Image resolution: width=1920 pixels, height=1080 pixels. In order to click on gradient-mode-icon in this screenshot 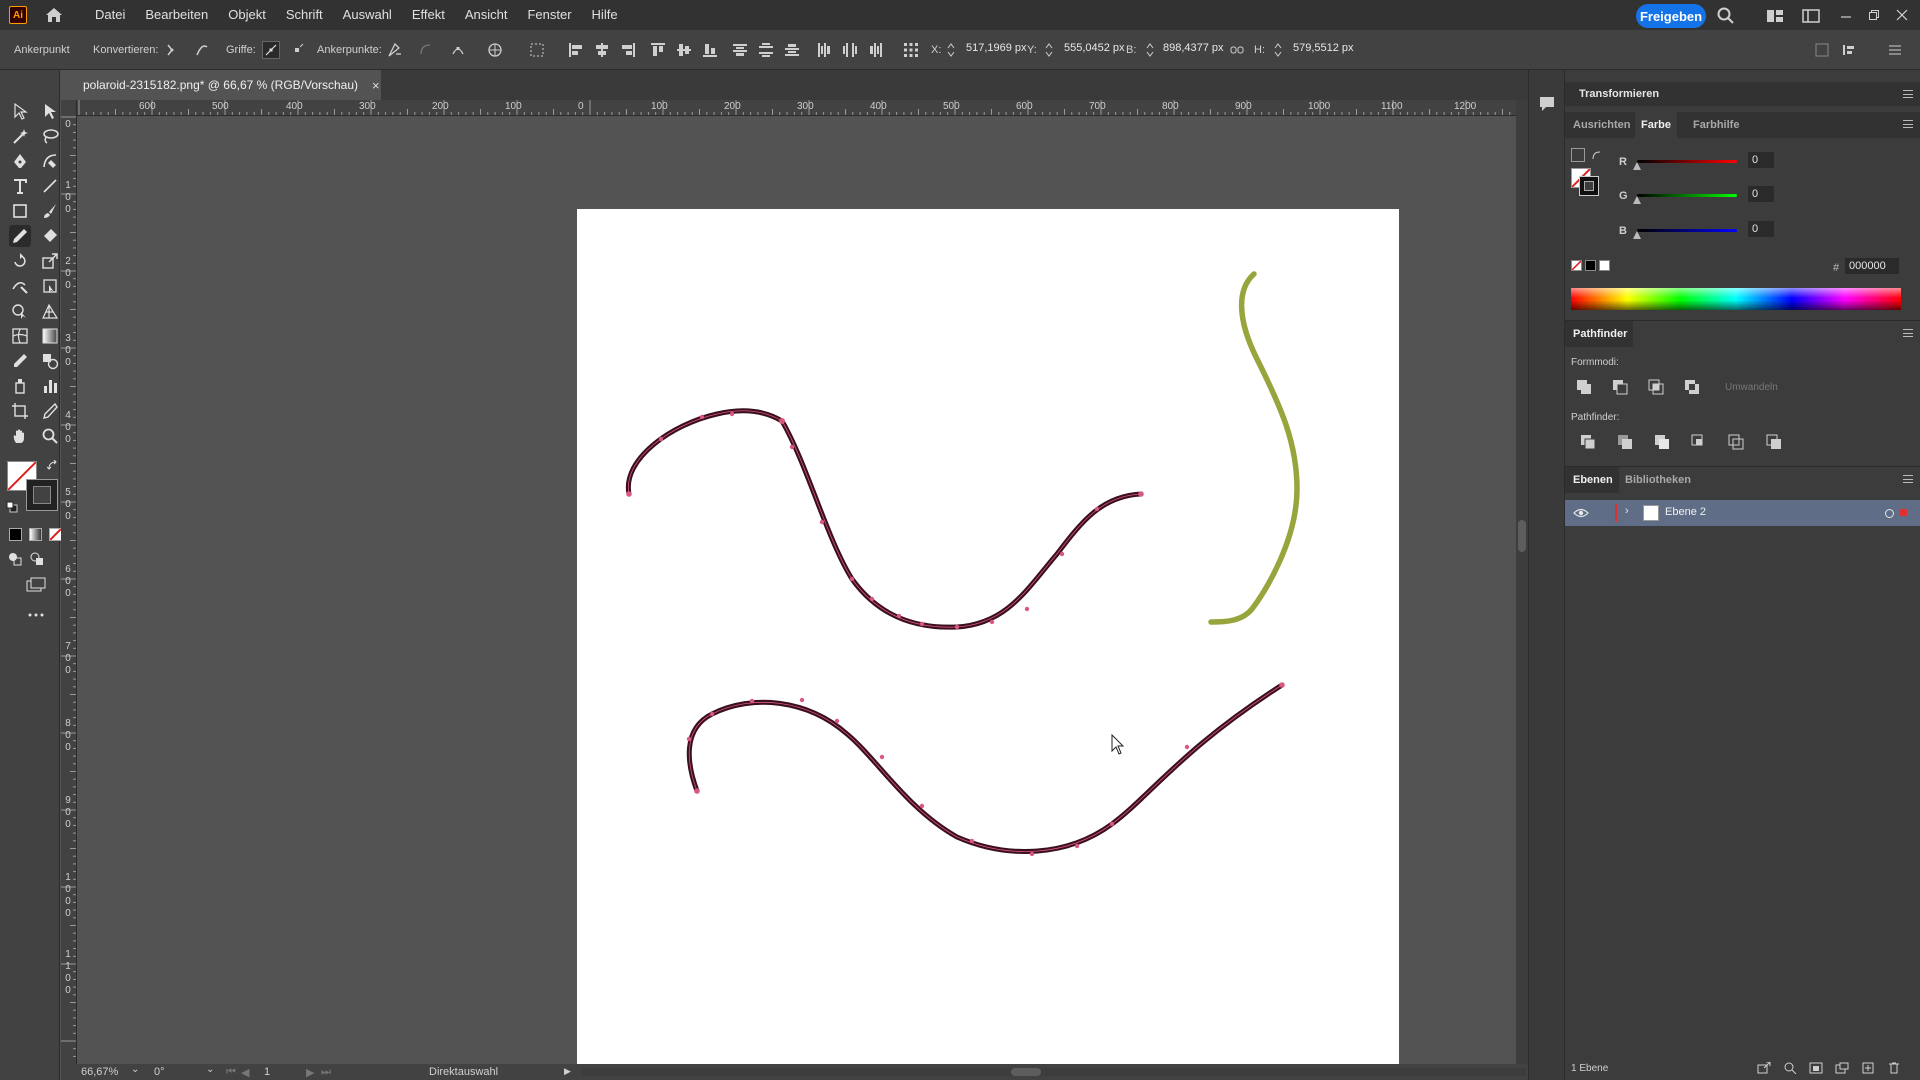, I will do `click(35, 534)`.